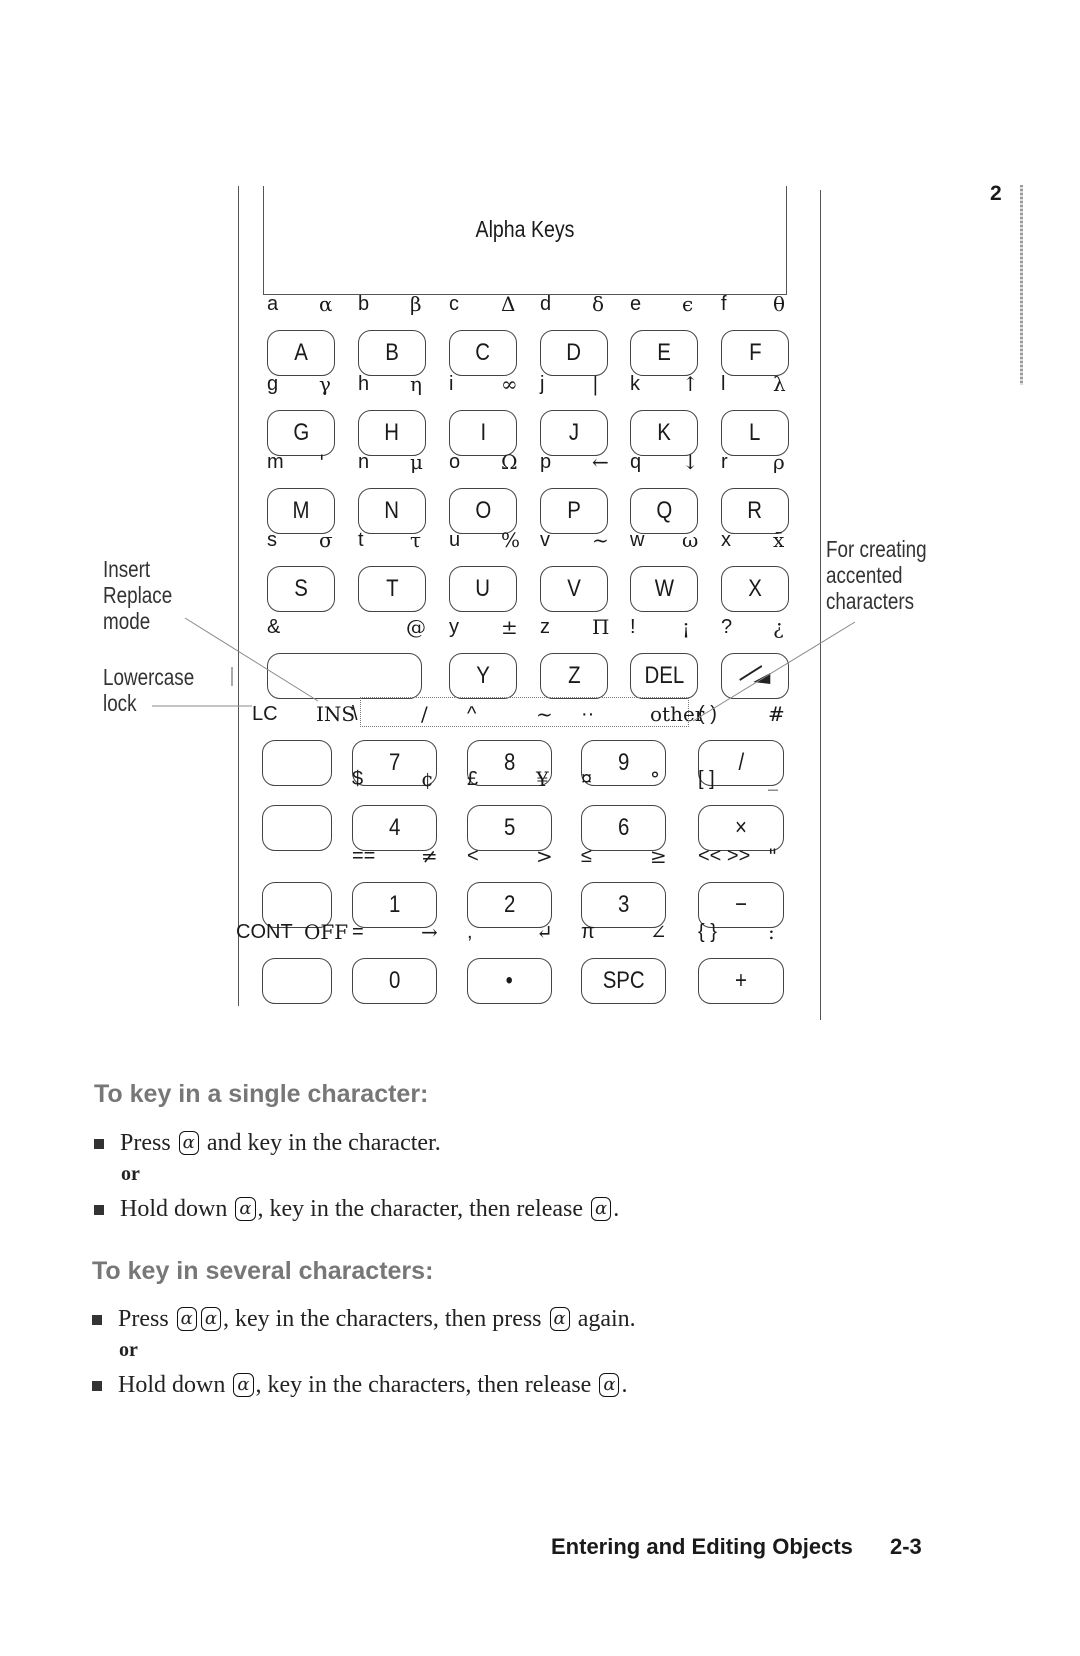  I want to click on heading-several-characters: To key in several characters:, so click(263, 1271).